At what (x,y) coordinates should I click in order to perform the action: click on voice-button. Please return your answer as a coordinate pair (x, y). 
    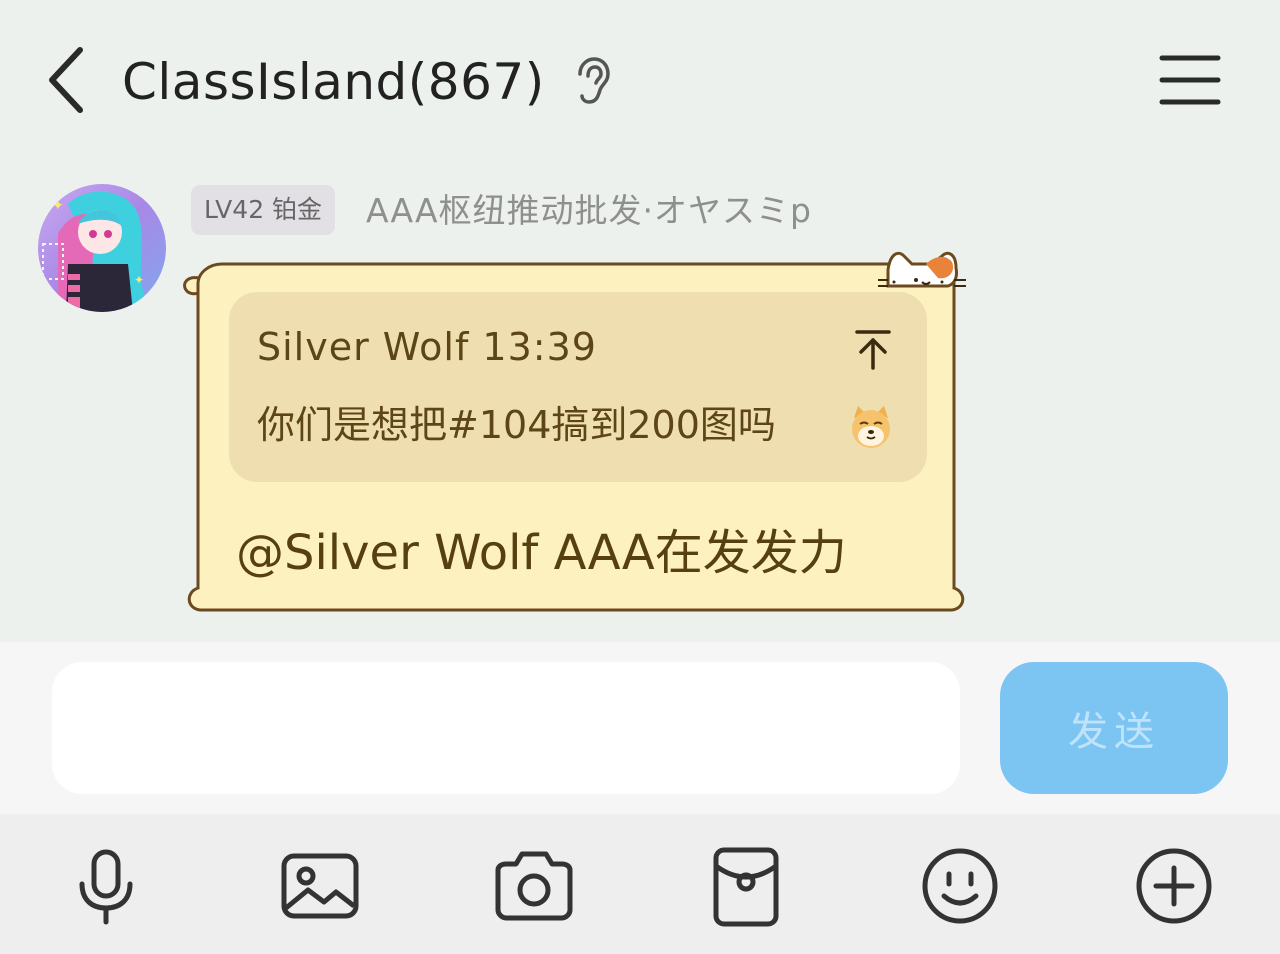
    Looking at the image, I should click on (106, 886).